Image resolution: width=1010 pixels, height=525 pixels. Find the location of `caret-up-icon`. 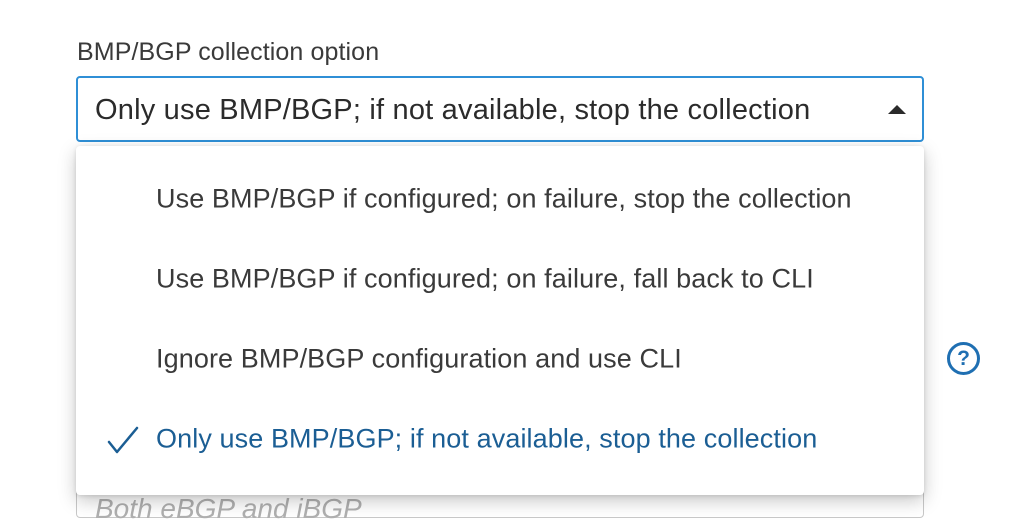

caret-up-icon is located at coordinates (897, 109).